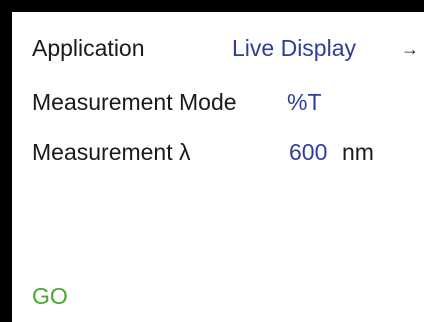 Image resolution: width=424 pixels, height=322 pixels. What do you see at coordinates (410, 49) in the screenshot?
I see `right-arrow-icon: →` at bounding box center [410, 49].